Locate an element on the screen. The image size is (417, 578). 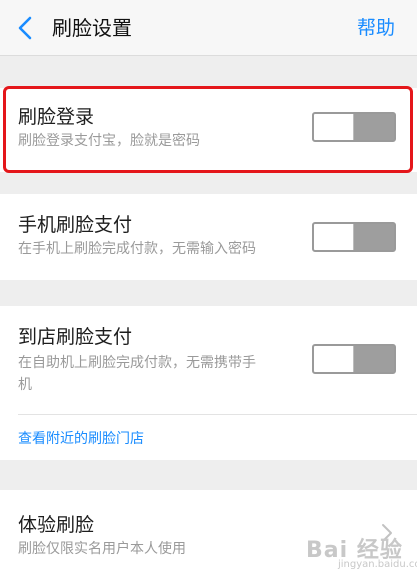
chevron-left-icon is located at coordinates (25, 28).